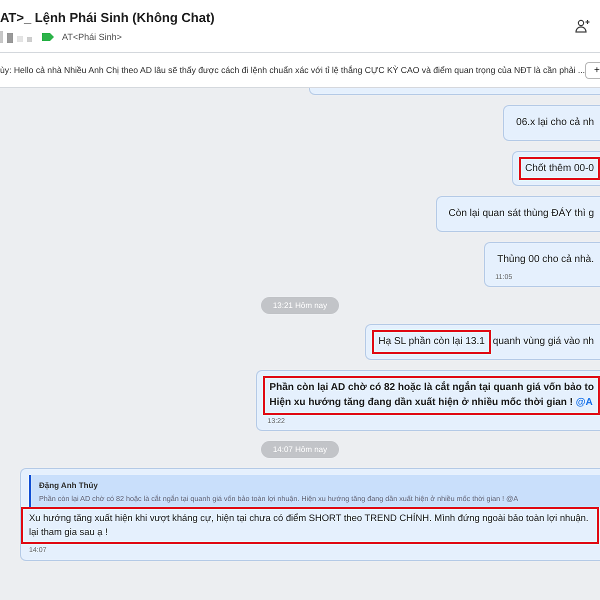 The width and height of the screenshot is (600, 600). I want to click on message-text: Thủng 00 cho cả nhà., so click(545, 259).